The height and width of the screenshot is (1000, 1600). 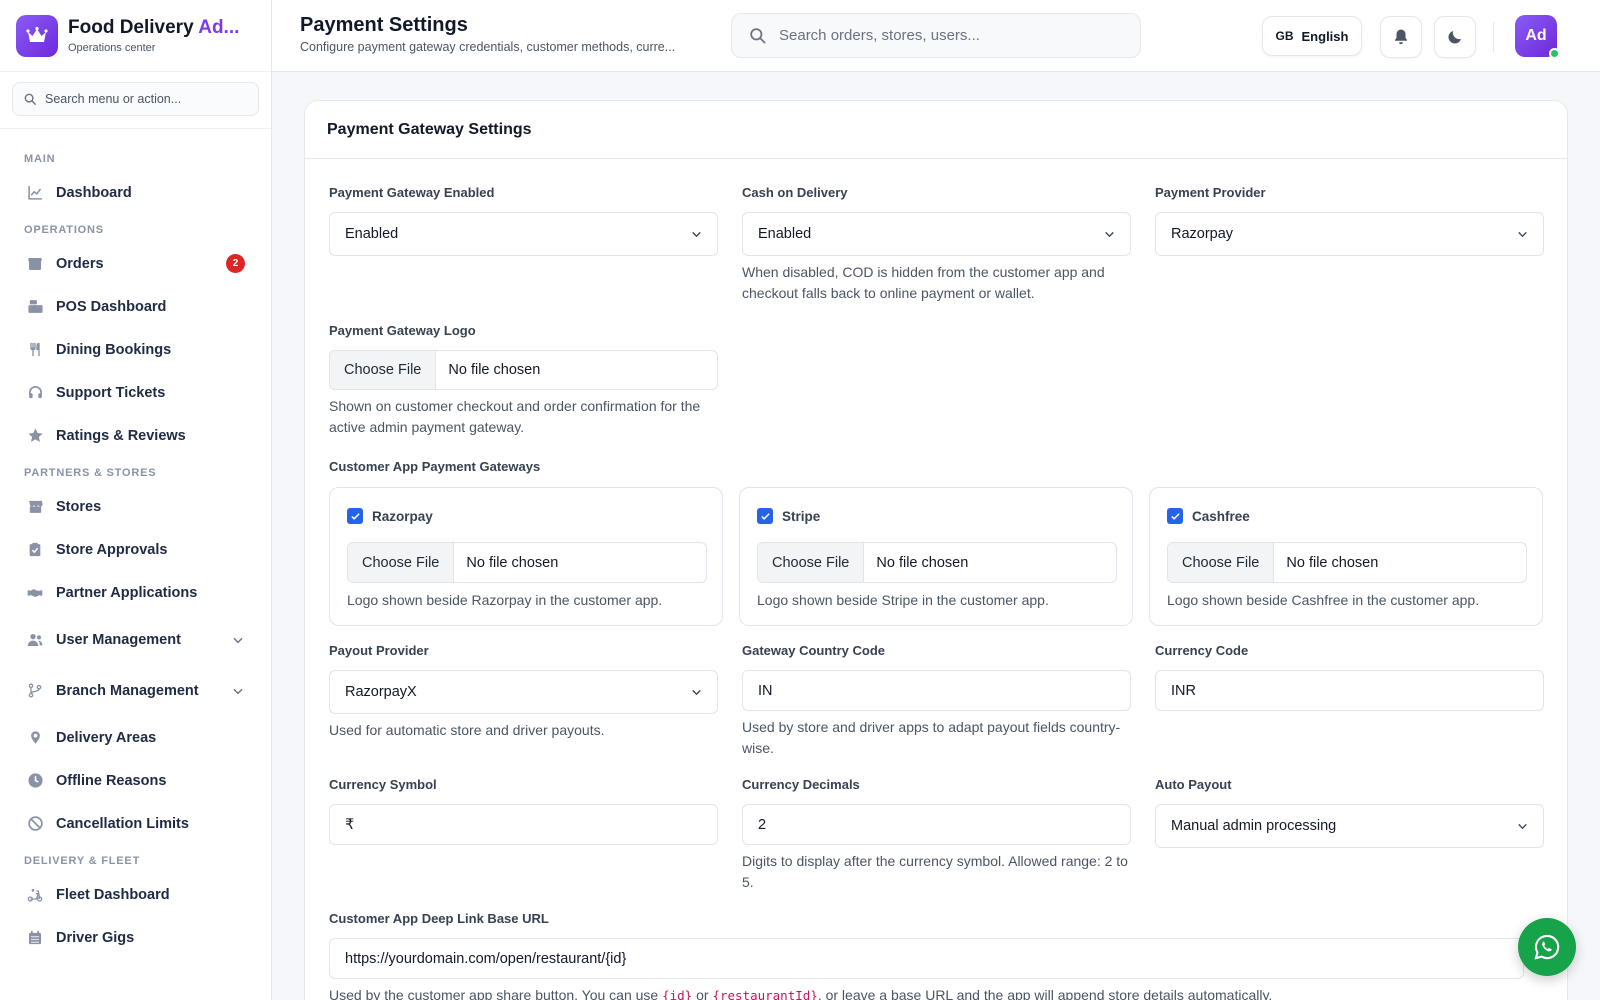 What do you see at coordinates (1347, 562) in the screenshot?
I see `cashfree-logo-file-input: Choose File No file chosen` at bounding box center [1347, 562].